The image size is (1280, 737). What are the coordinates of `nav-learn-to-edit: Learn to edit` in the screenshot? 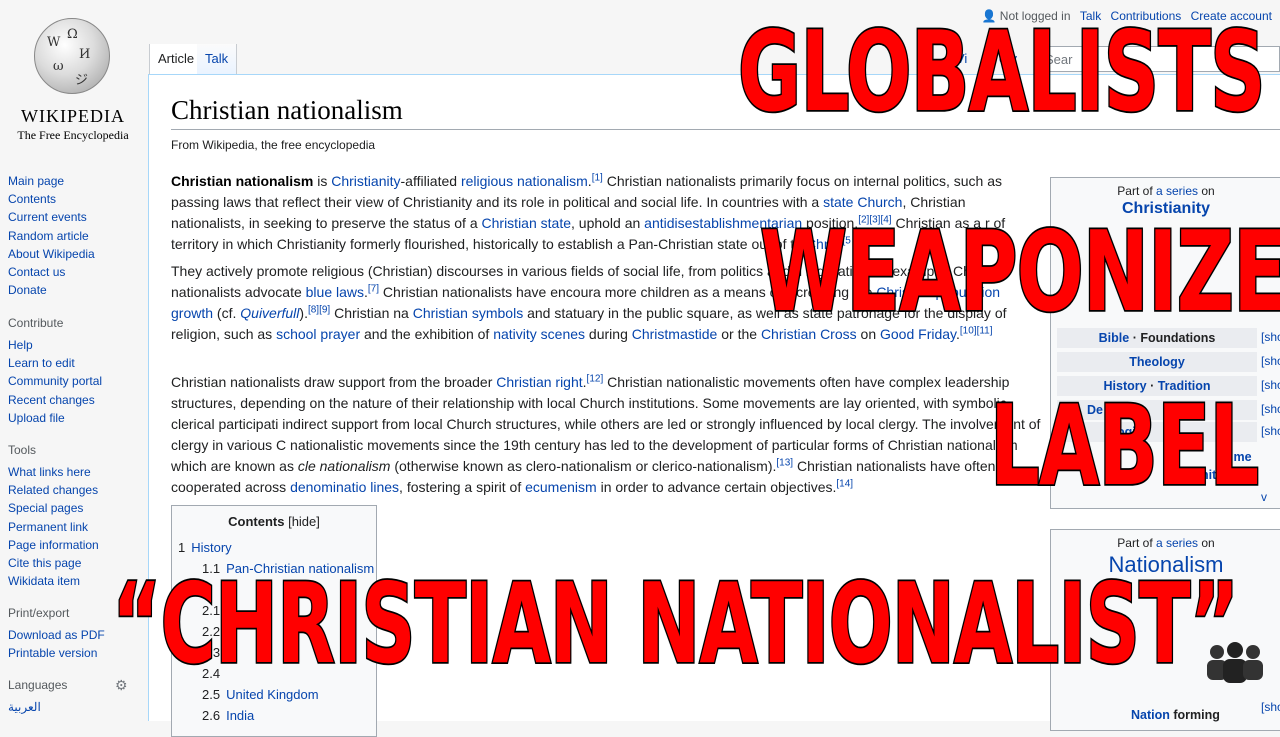 It's located at (55, 363).